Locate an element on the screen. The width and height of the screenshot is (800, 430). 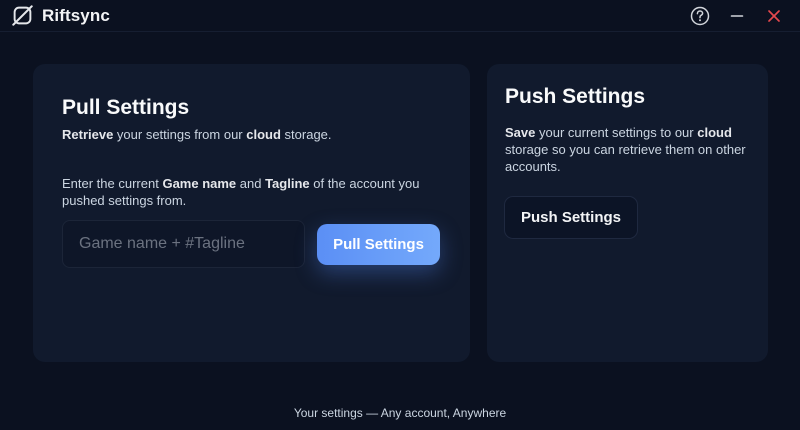
close-button is located at coordinates (774, 16).